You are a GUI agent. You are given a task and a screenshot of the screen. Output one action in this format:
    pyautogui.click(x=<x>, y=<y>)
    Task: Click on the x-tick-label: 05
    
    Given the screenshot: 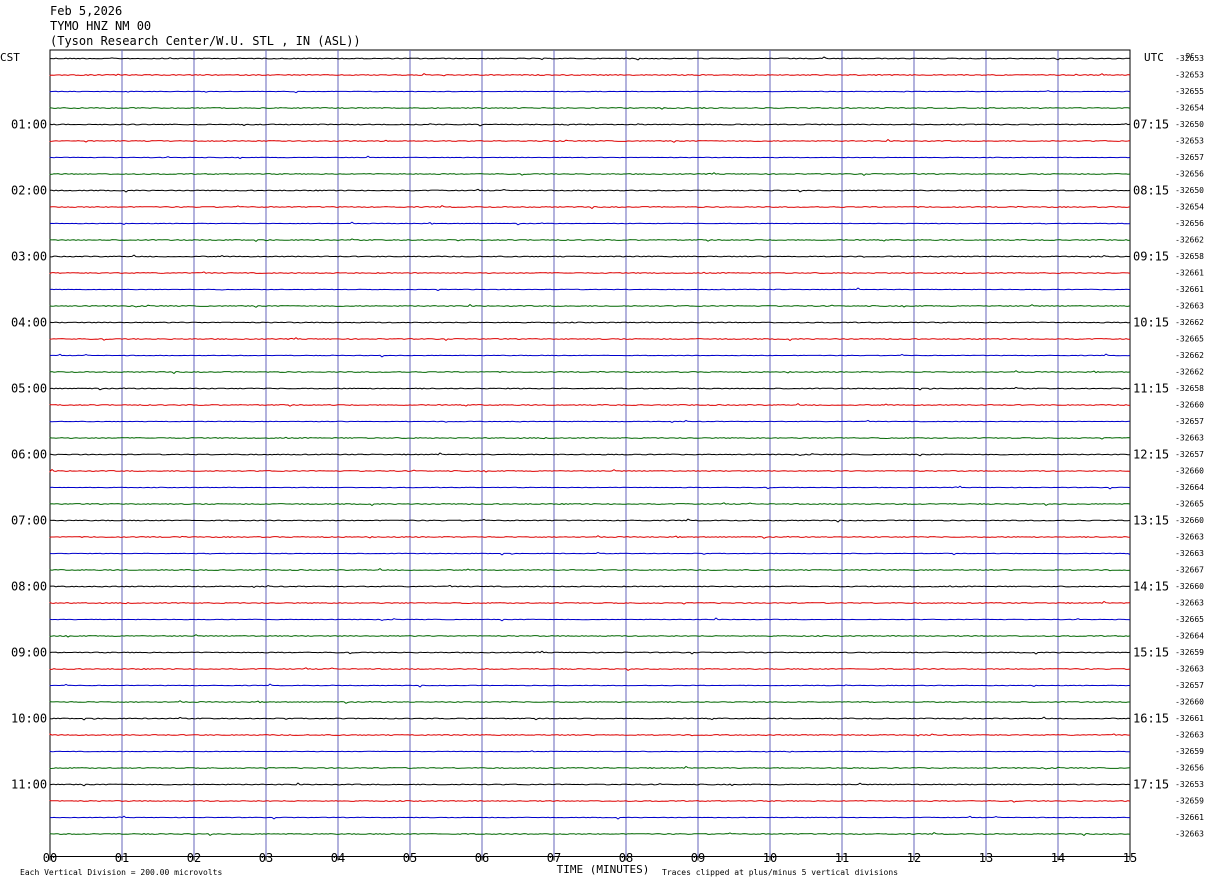 What is the action you would take?
    pyautogui.click(x=410, y=858)
    